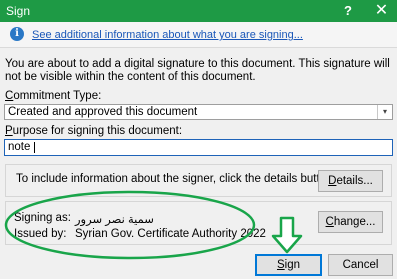 This screenshot has width=397, height=279. Describe the element at coordinates (280, 265) in the screenshot. I see `sign-accel: S` at that location.